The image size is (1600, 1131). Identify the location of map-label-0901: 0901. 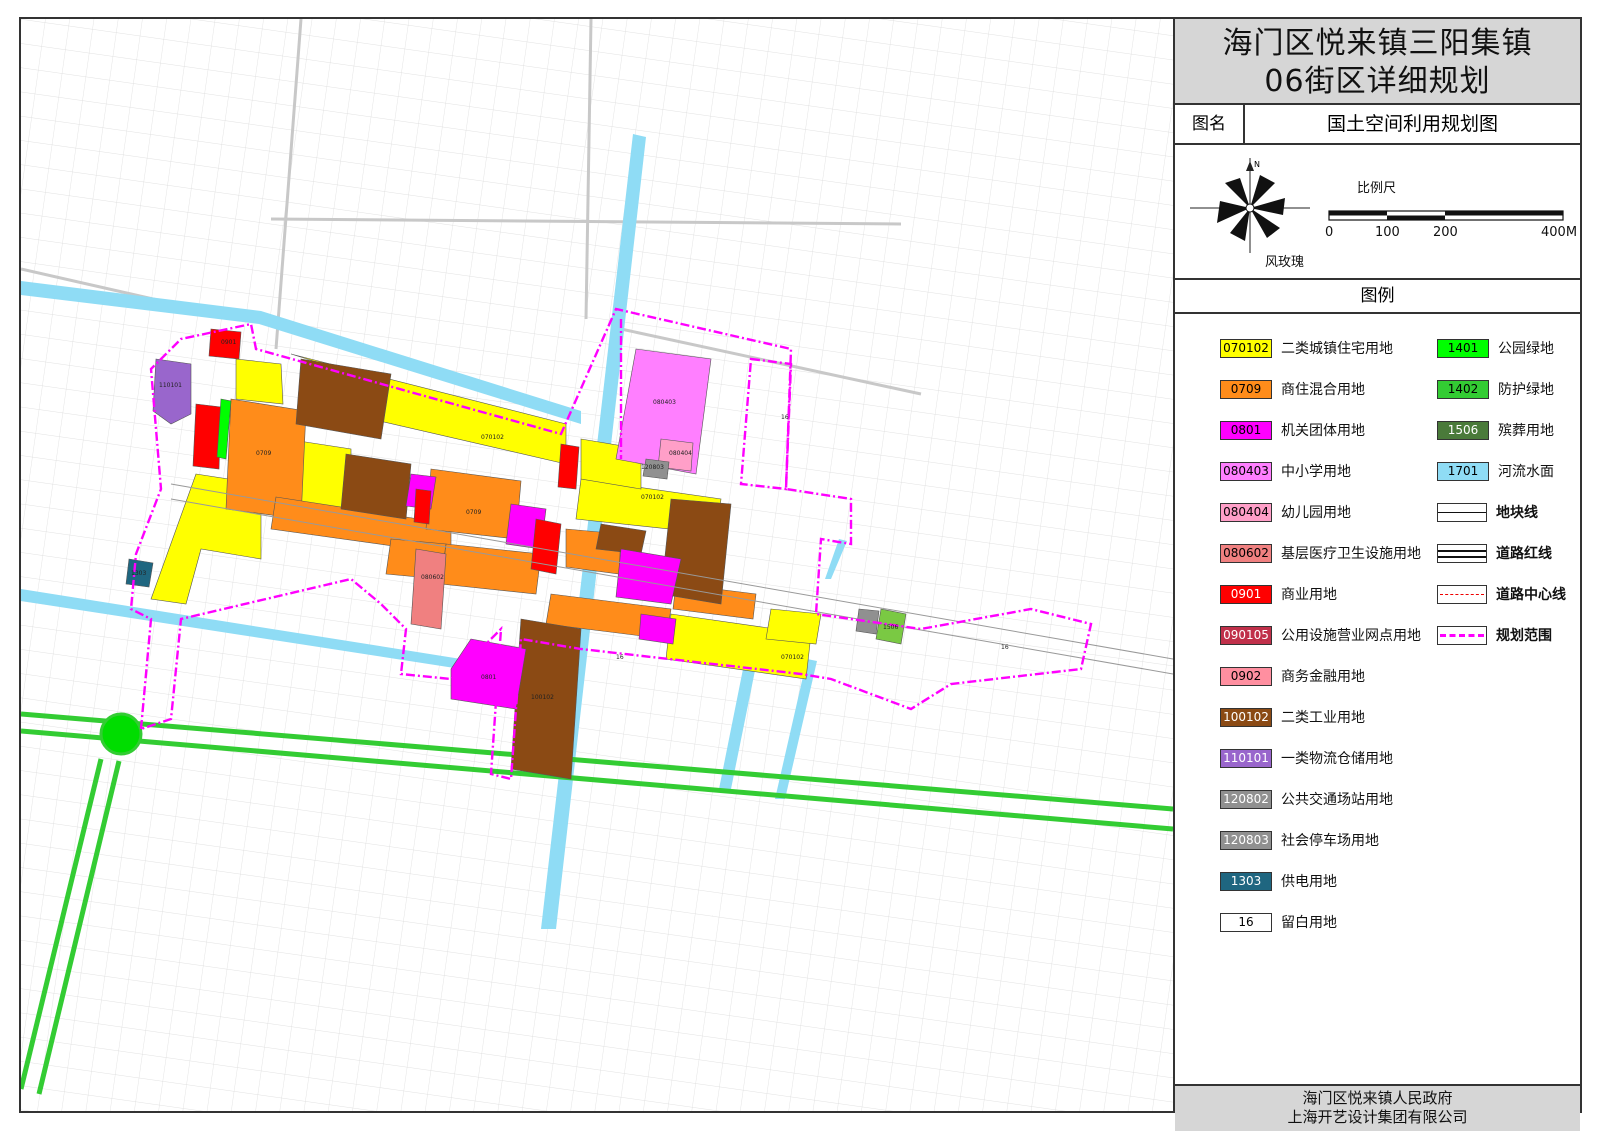
(228, 342).